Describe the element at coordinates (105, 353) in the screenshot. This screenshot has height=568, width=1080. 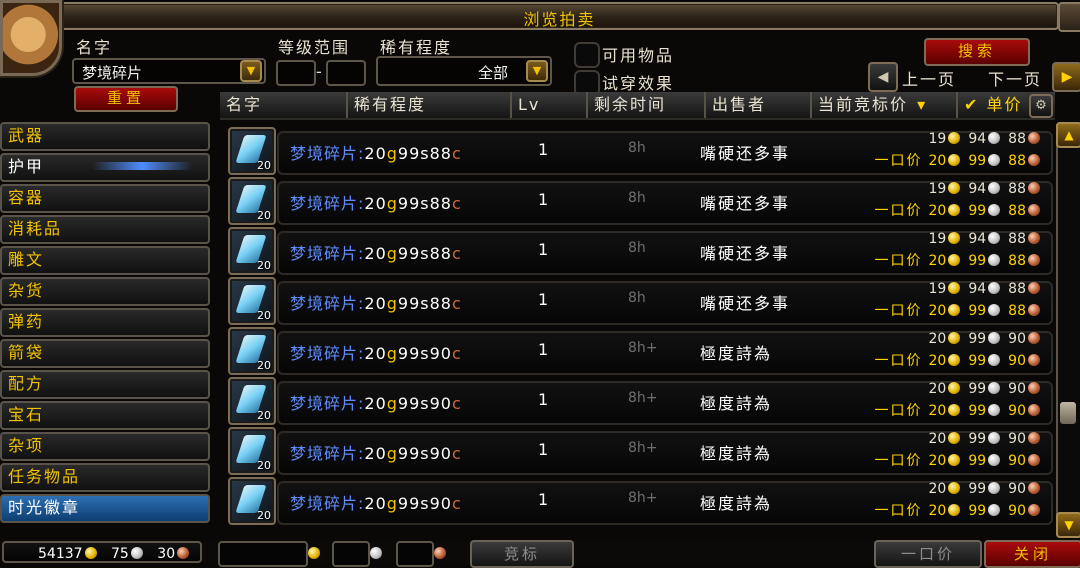
I see `category-item: 箭袋` at that location.